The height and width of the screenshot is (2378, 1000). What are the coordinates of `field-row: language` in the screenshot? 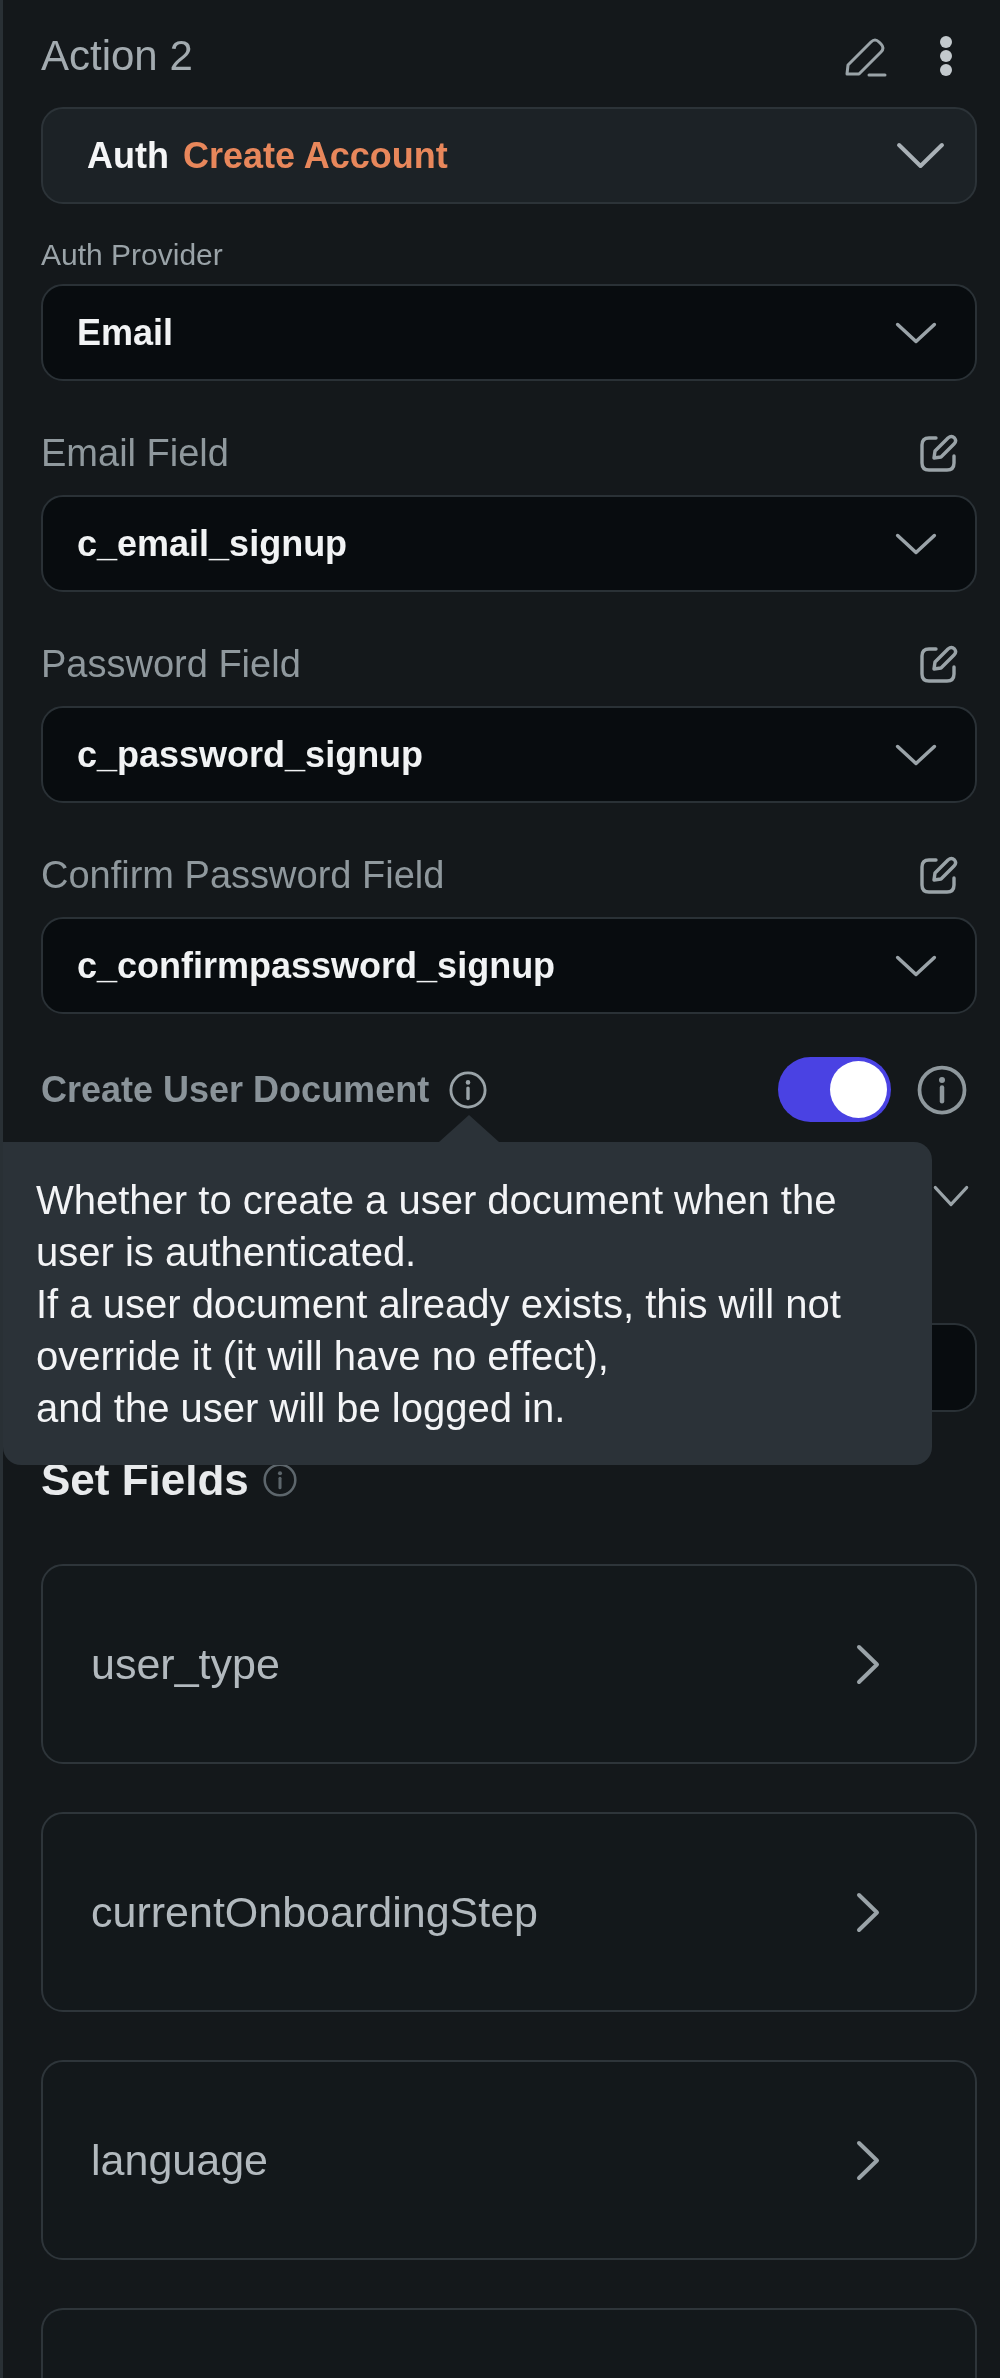 It's located at (509, 2160).